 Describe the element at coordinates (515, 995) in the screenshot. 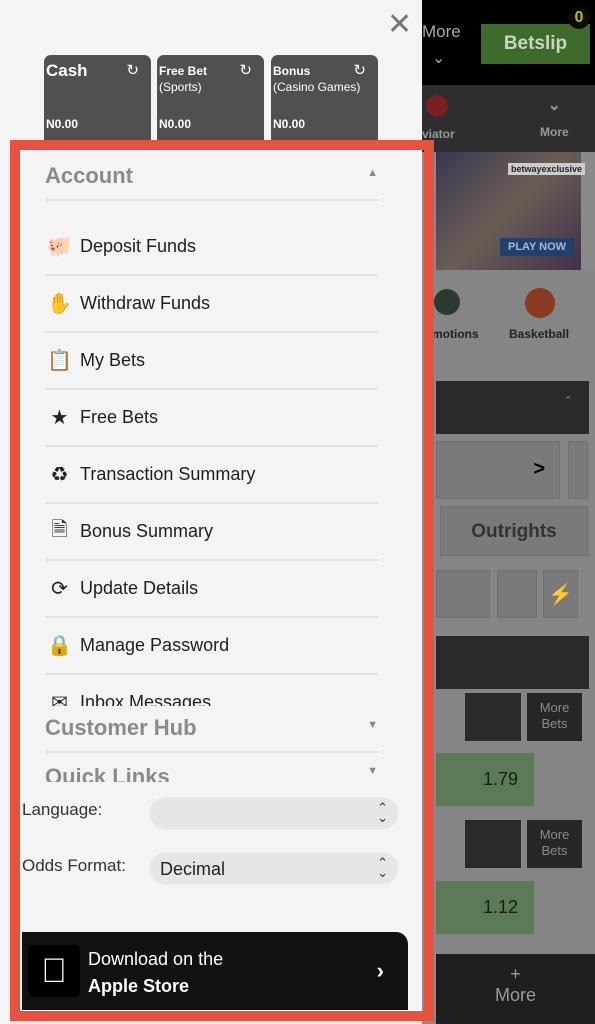

I see `bottom-more-label: More` at that location.